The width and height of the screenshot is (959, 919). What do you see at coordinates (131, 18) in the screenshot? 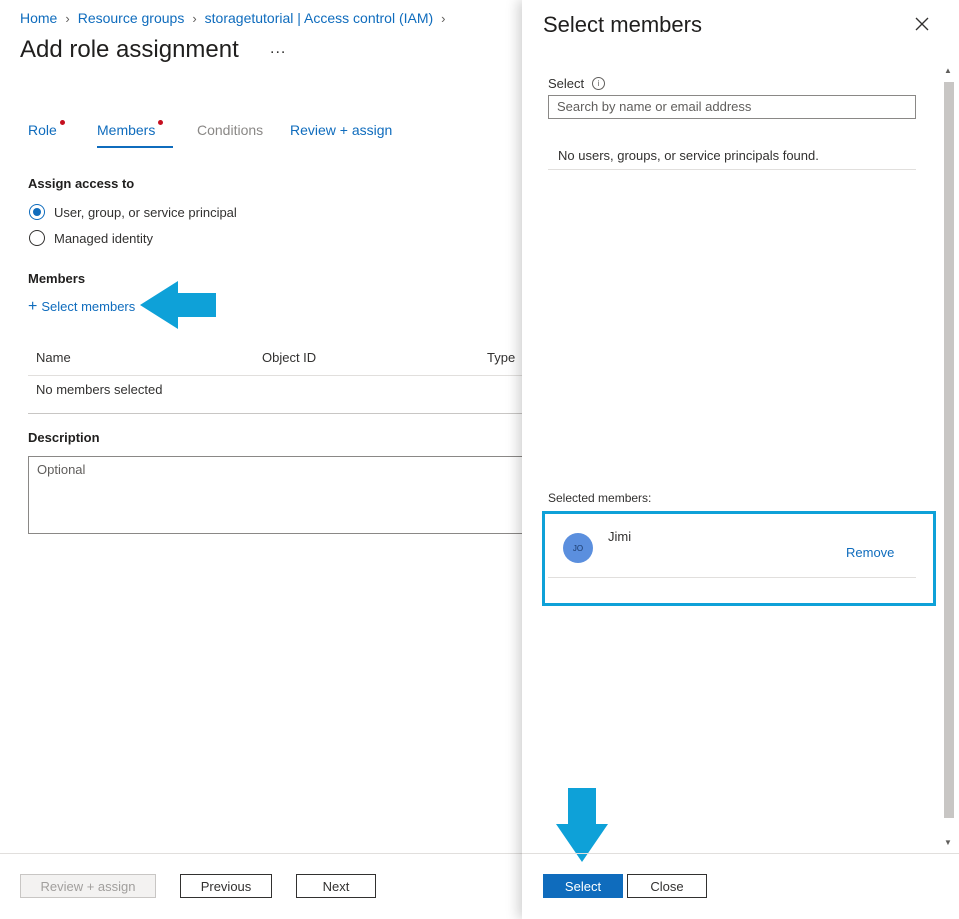
I see `breadcrumb-resource-groups: Resource groups` at bounding box center [131, 18].